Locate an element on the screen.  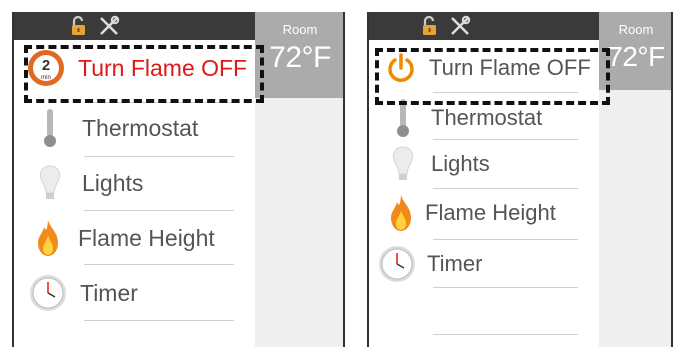
menu-item-thermostat: Thermostat is located at coordinates (106, 128).